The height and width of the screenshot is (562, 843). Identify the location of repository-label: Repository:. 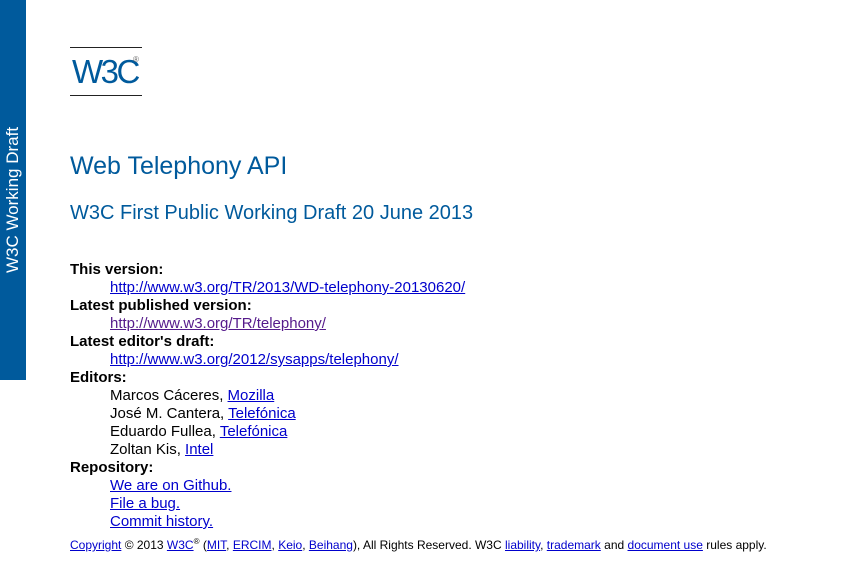
(112, 467).